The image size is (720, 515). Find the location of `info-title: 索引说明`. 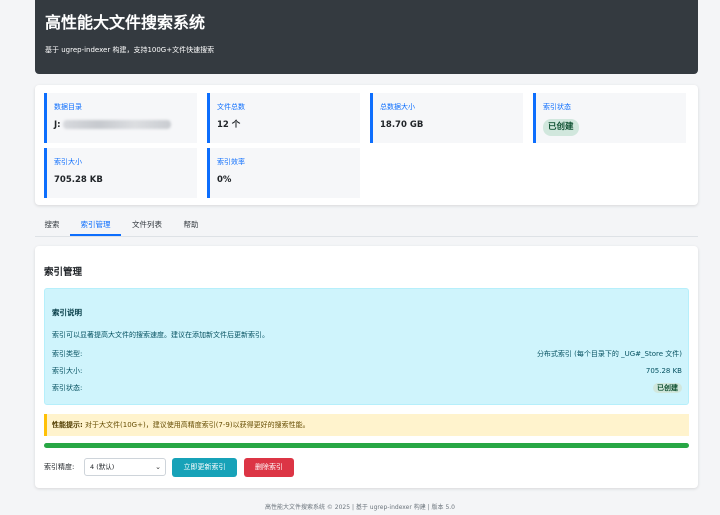

info-title: 索引说明 is located at coordinates (67, 312).